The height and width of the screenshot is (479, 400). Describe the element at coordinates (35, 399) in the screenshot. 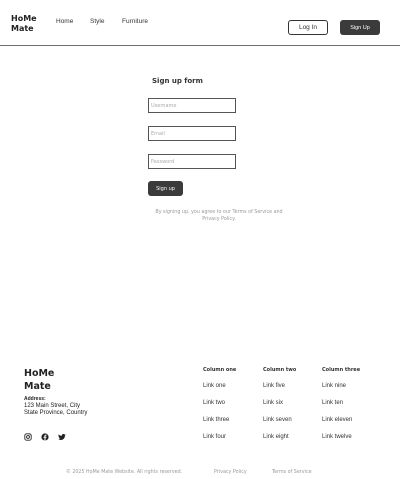

I see `address-label: Address:` at that location.